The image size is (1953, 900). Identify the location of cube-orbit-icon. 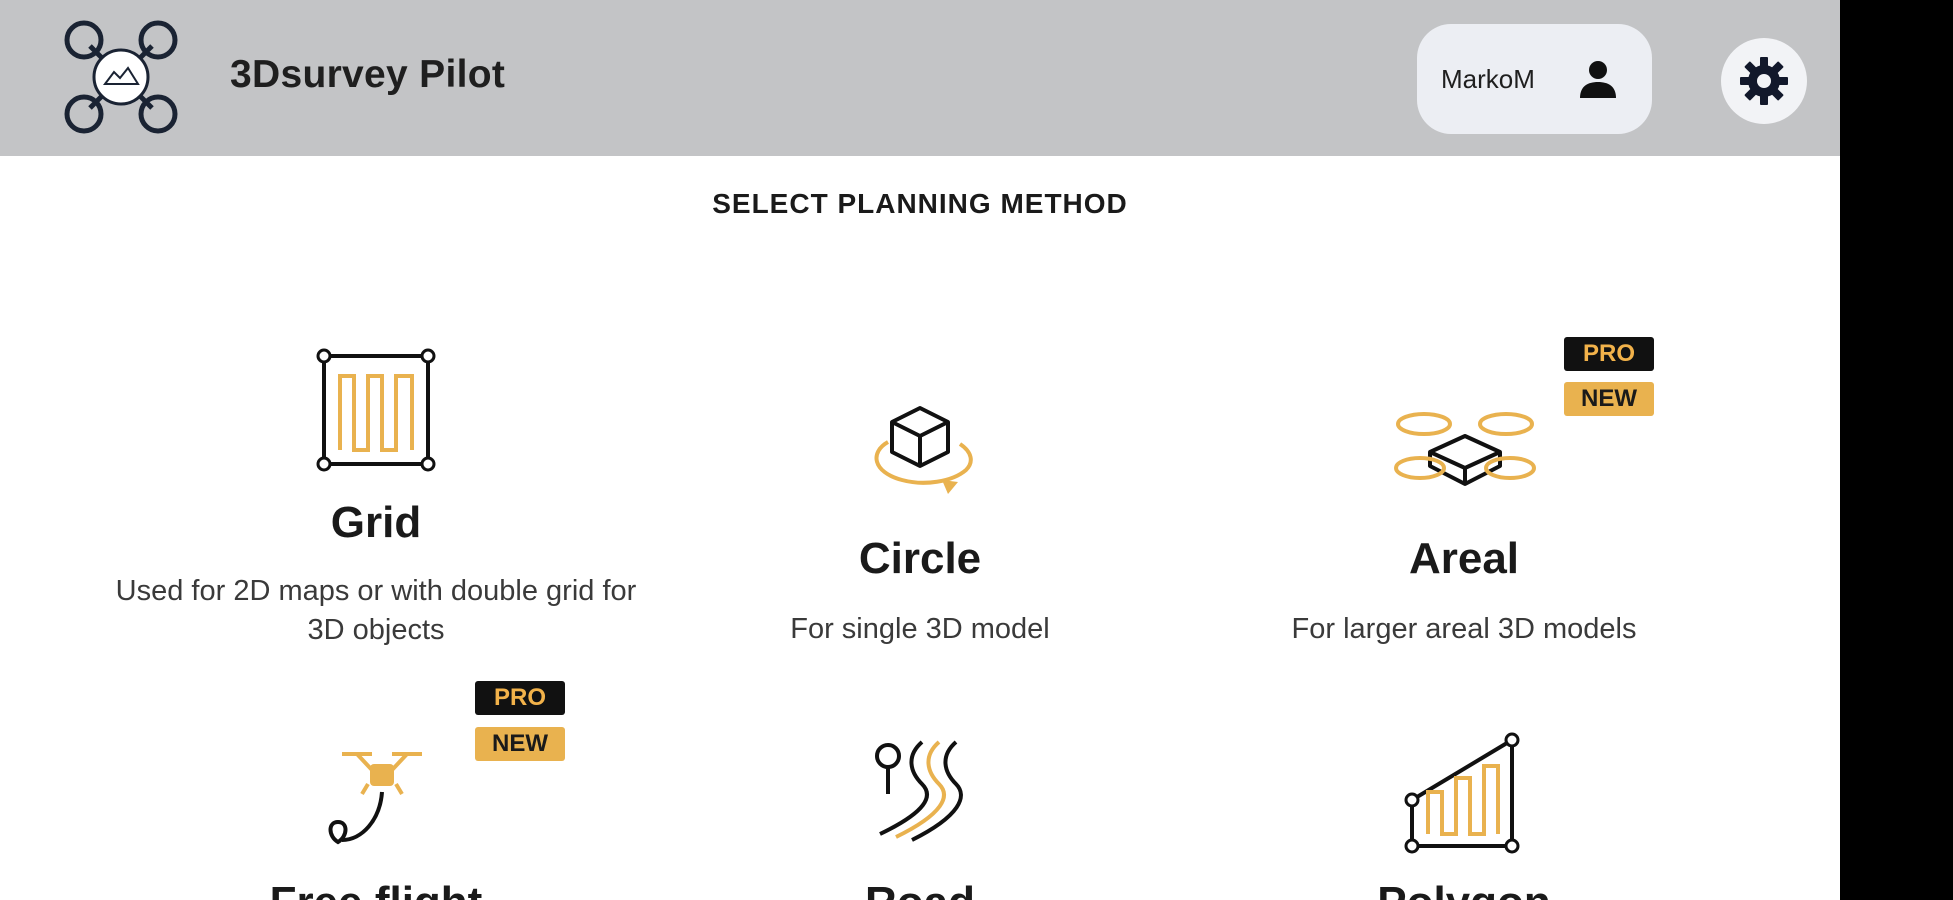
(920, 452).